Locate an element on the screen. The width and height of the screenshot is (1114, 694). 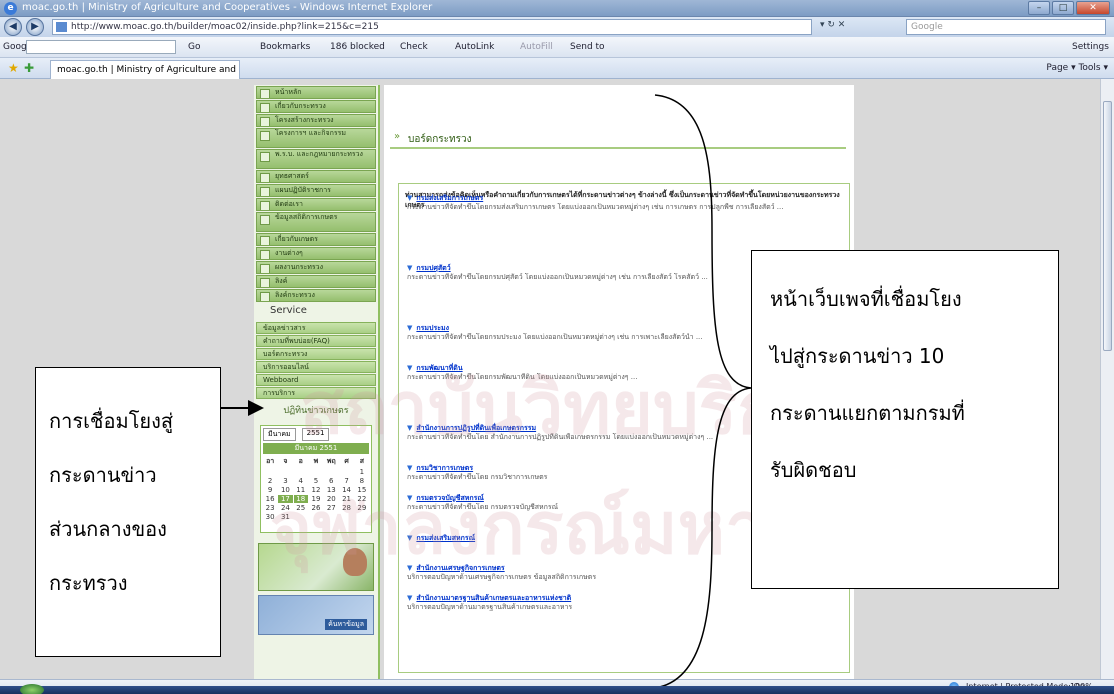
calendar-day: 16 is located at coordinates (270, 499).